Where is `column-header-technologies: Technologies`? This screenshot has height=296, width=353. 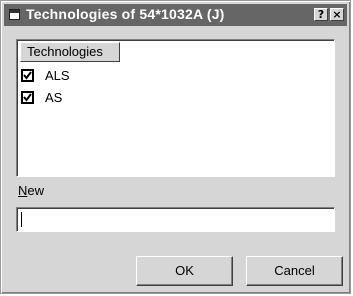
column-header-technologies: Technologies is located at coordinates (70, 52).